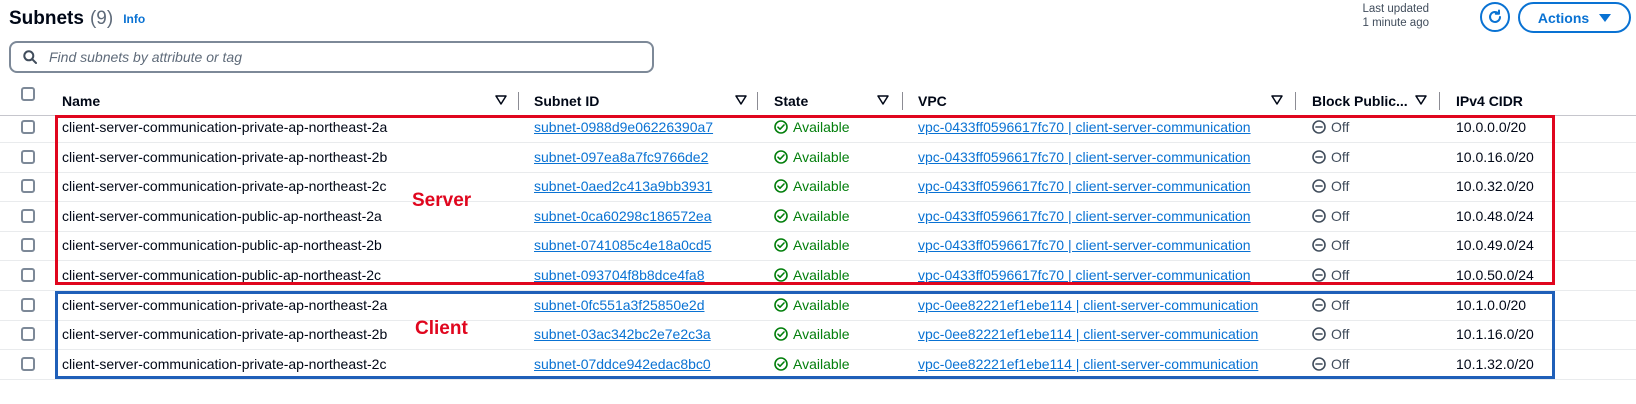  Describe the element at coordinates (1395, 16) in the screenshot. I see `last-updated: Last updated 1 minute ago` at that location.